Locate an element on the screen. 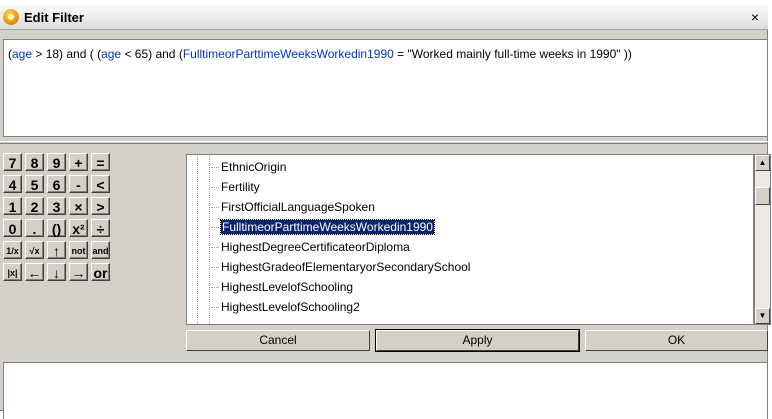  tree-item: FulltimeorParttimeWeeksWorkedin1990 is located at coordinates (323, 227).